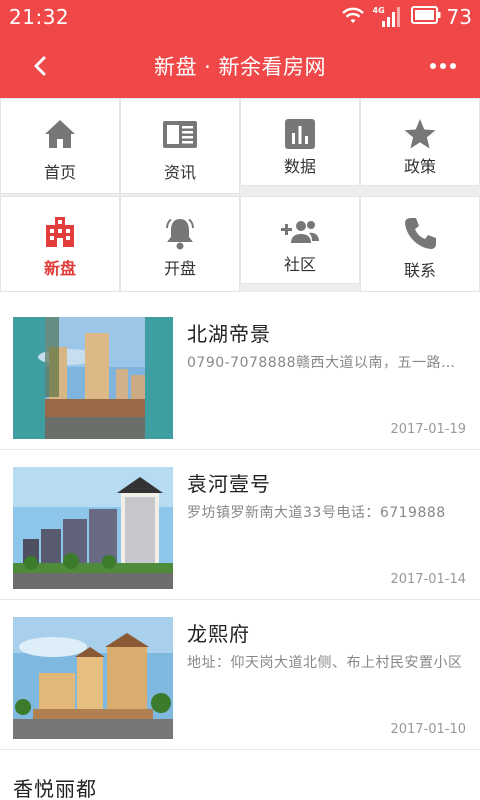 The image size is (480, 800). I want to click on property-description: 罗坊镇罗新南大道33号电话：6719888, so click(316, 513).